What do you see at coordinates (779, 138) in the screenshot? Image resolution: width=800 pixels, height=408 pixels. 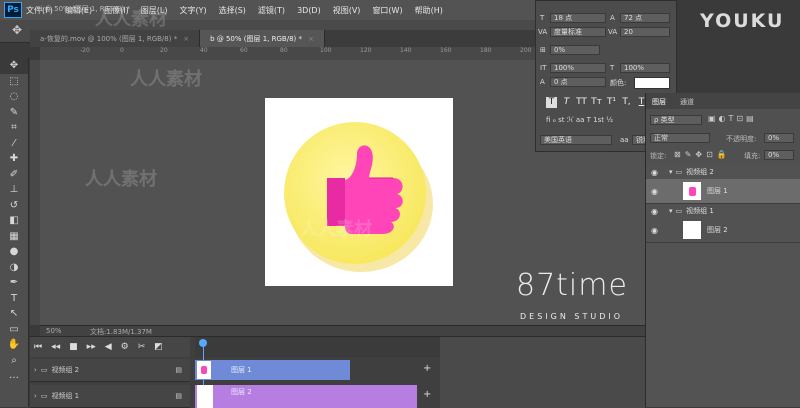 I see `opacity-field: 0%` at bounding box center [779, 138].